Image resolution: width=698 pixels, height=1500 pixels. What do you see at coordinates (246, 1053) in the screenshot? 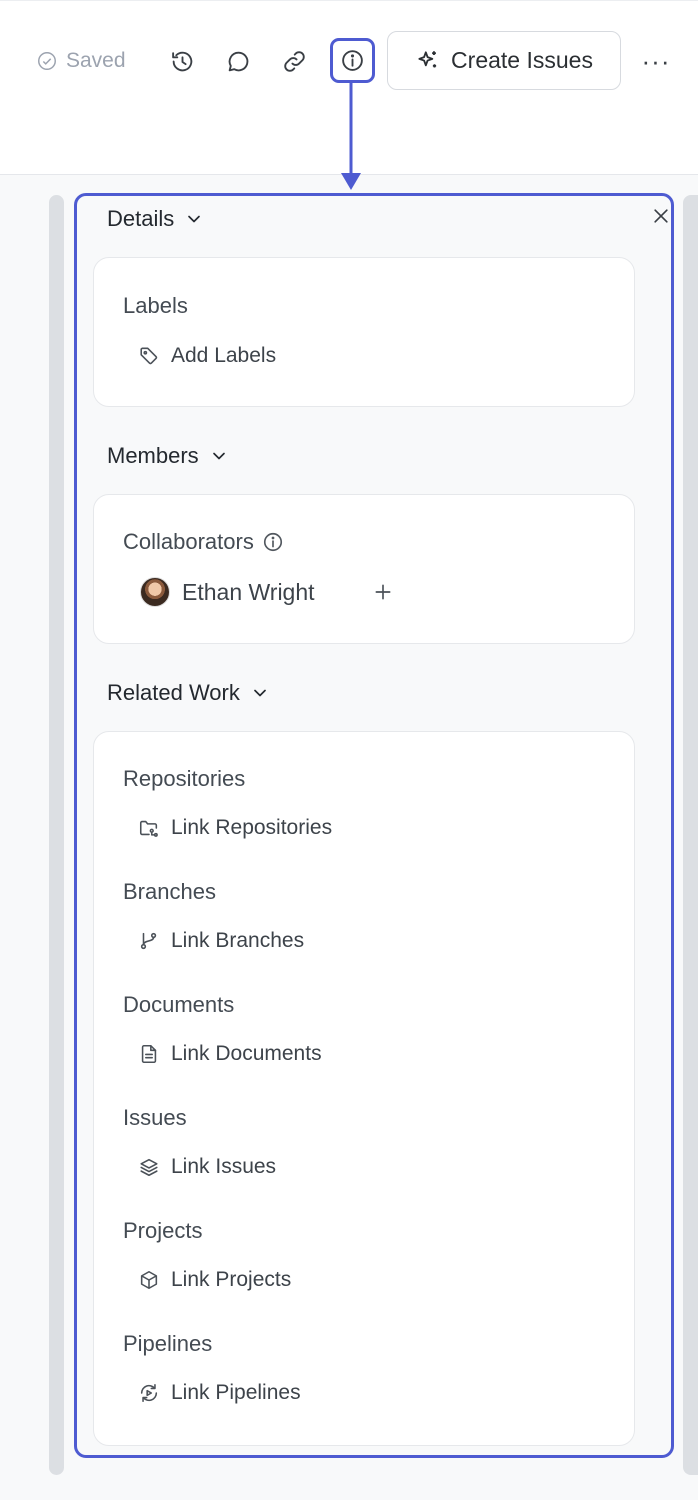
I see `link-documents-label: Link Documents` at bounding box center [246, 1053].